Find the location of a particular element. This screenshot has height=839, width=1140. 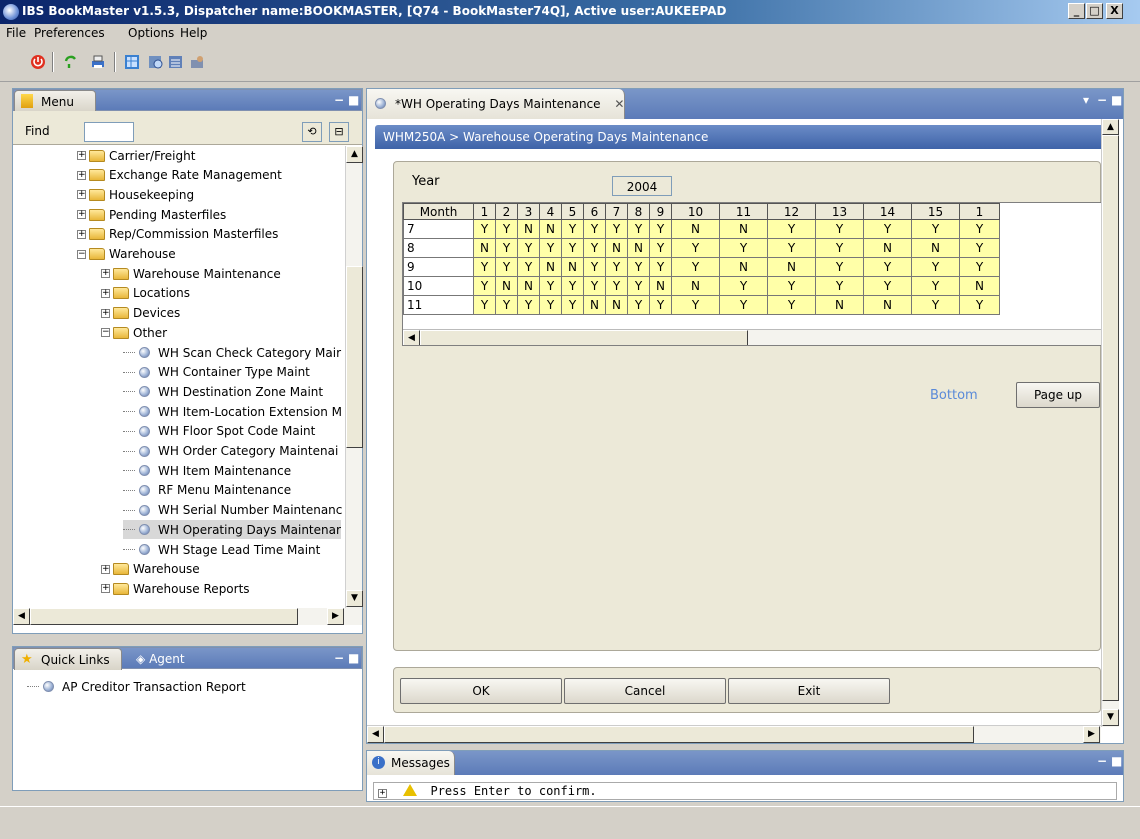

menu-file: File is located at coordinates (16, 33).